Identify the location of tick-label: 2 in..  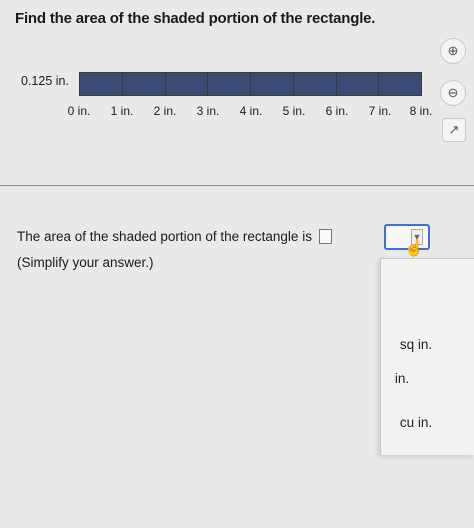
(165, 111).